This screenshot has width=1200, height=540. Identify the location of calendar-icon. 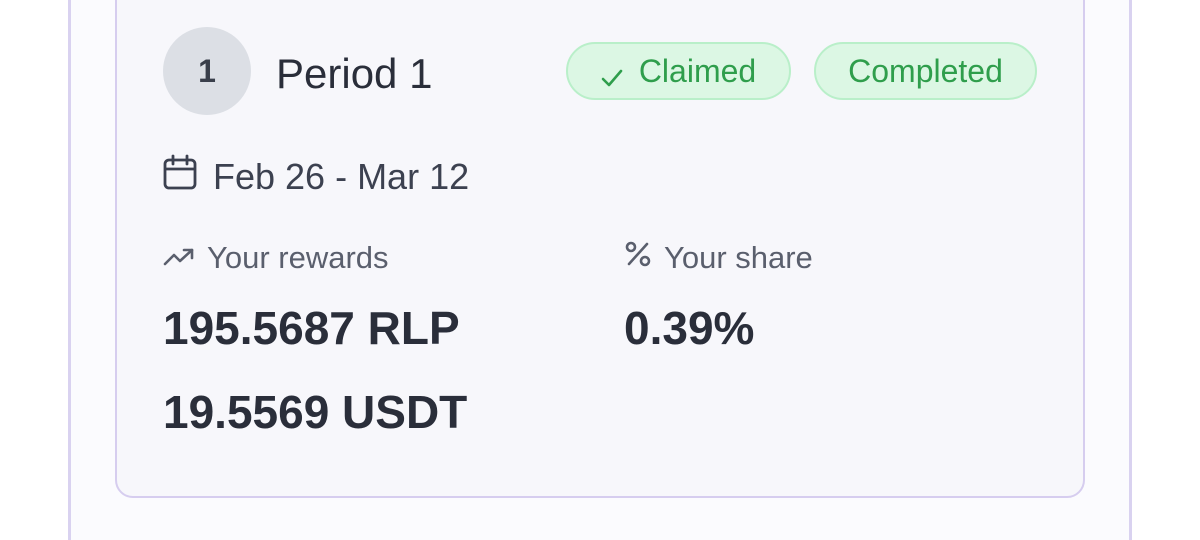
(188, 176).